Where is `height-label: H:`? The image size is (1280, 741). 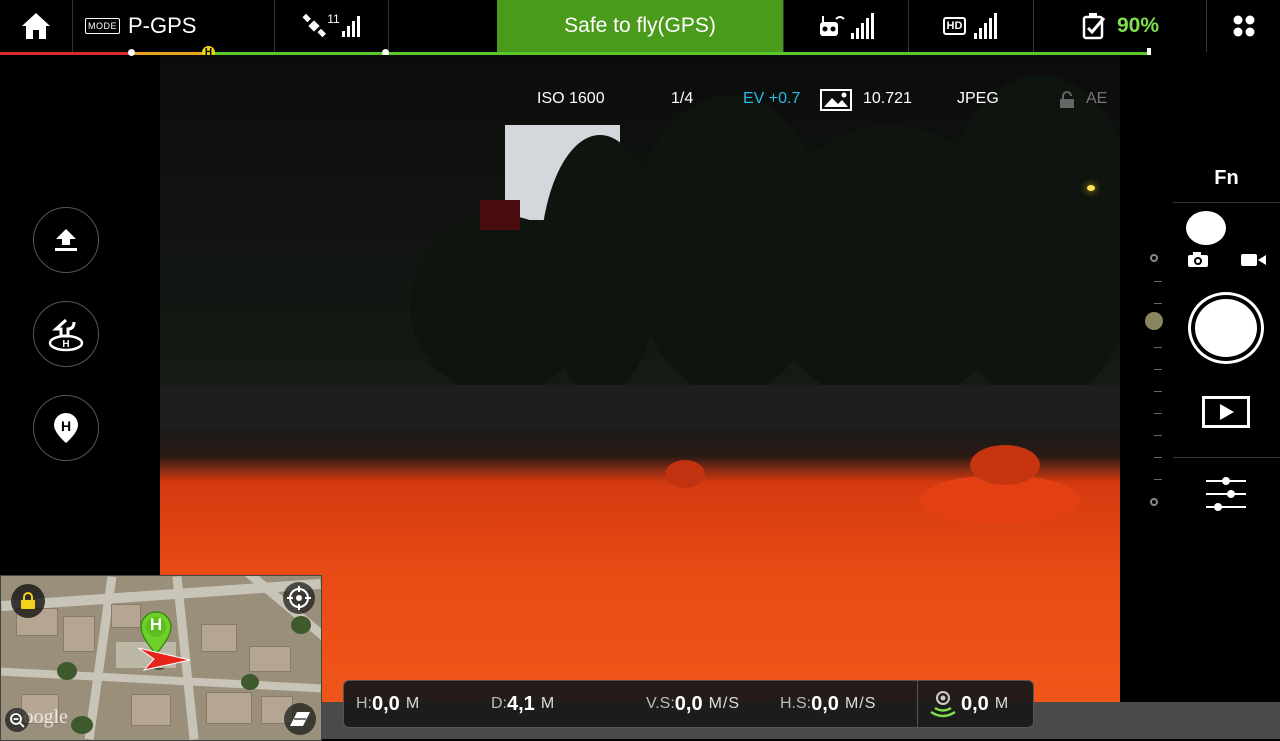 height-label: H: is located at coordinates (364, 703).